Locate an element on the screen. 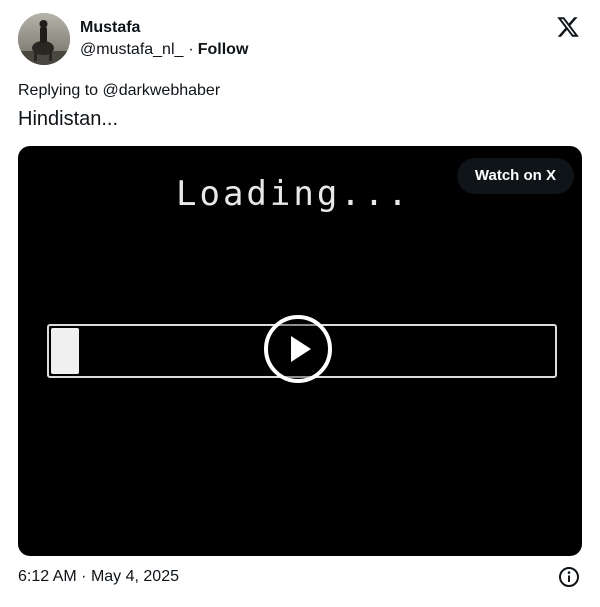 This screenshot has height=607, width=600. avatar-image is located at coordinates (44, 39).